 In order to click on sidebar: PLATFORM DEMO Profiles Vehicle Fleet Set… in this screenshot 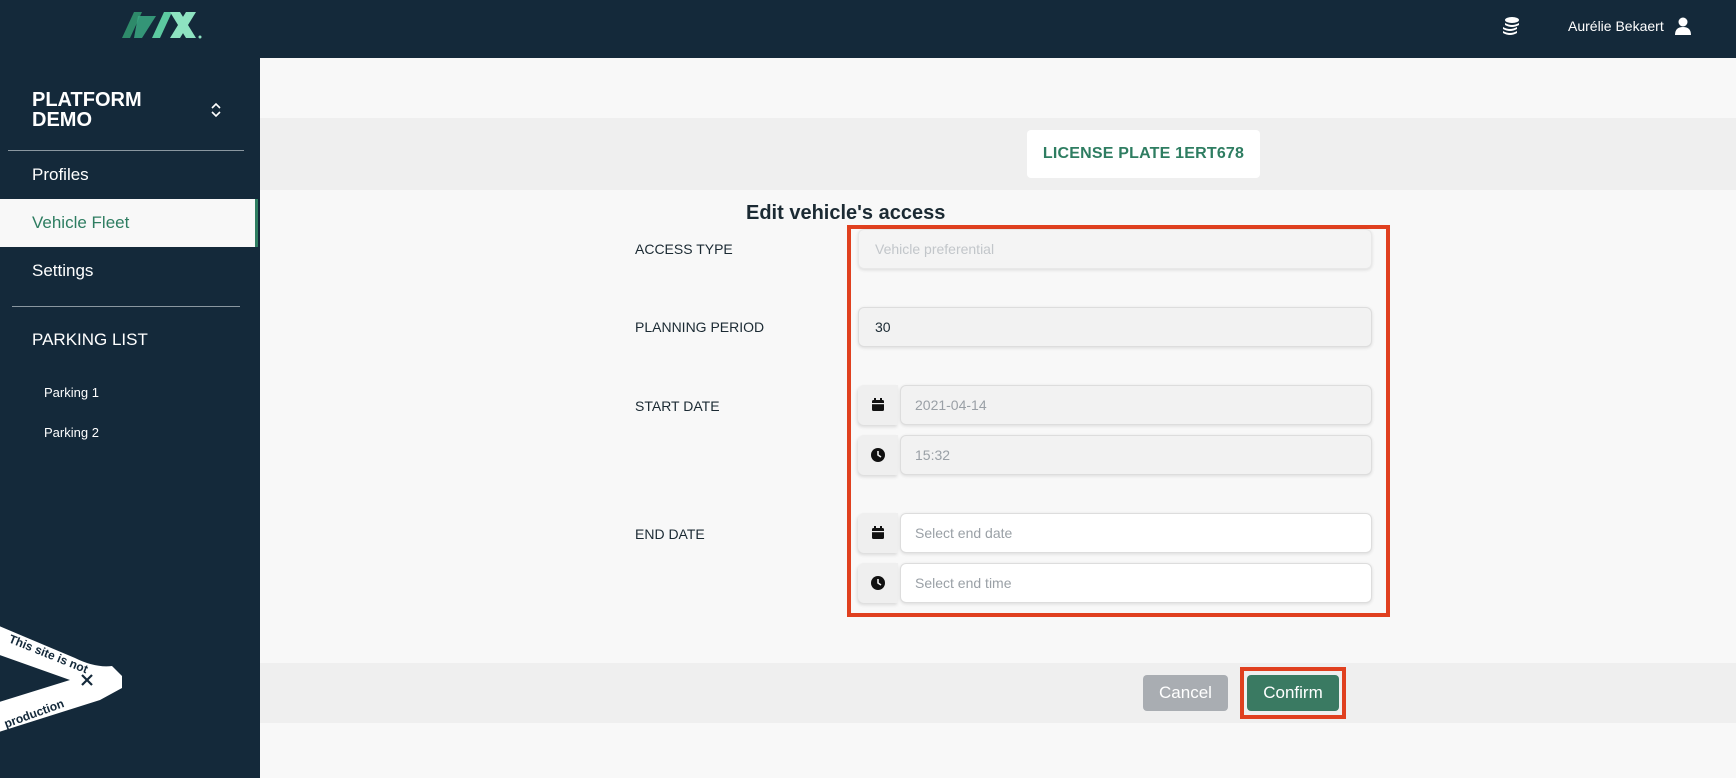, I will do `click(130, 418)`.